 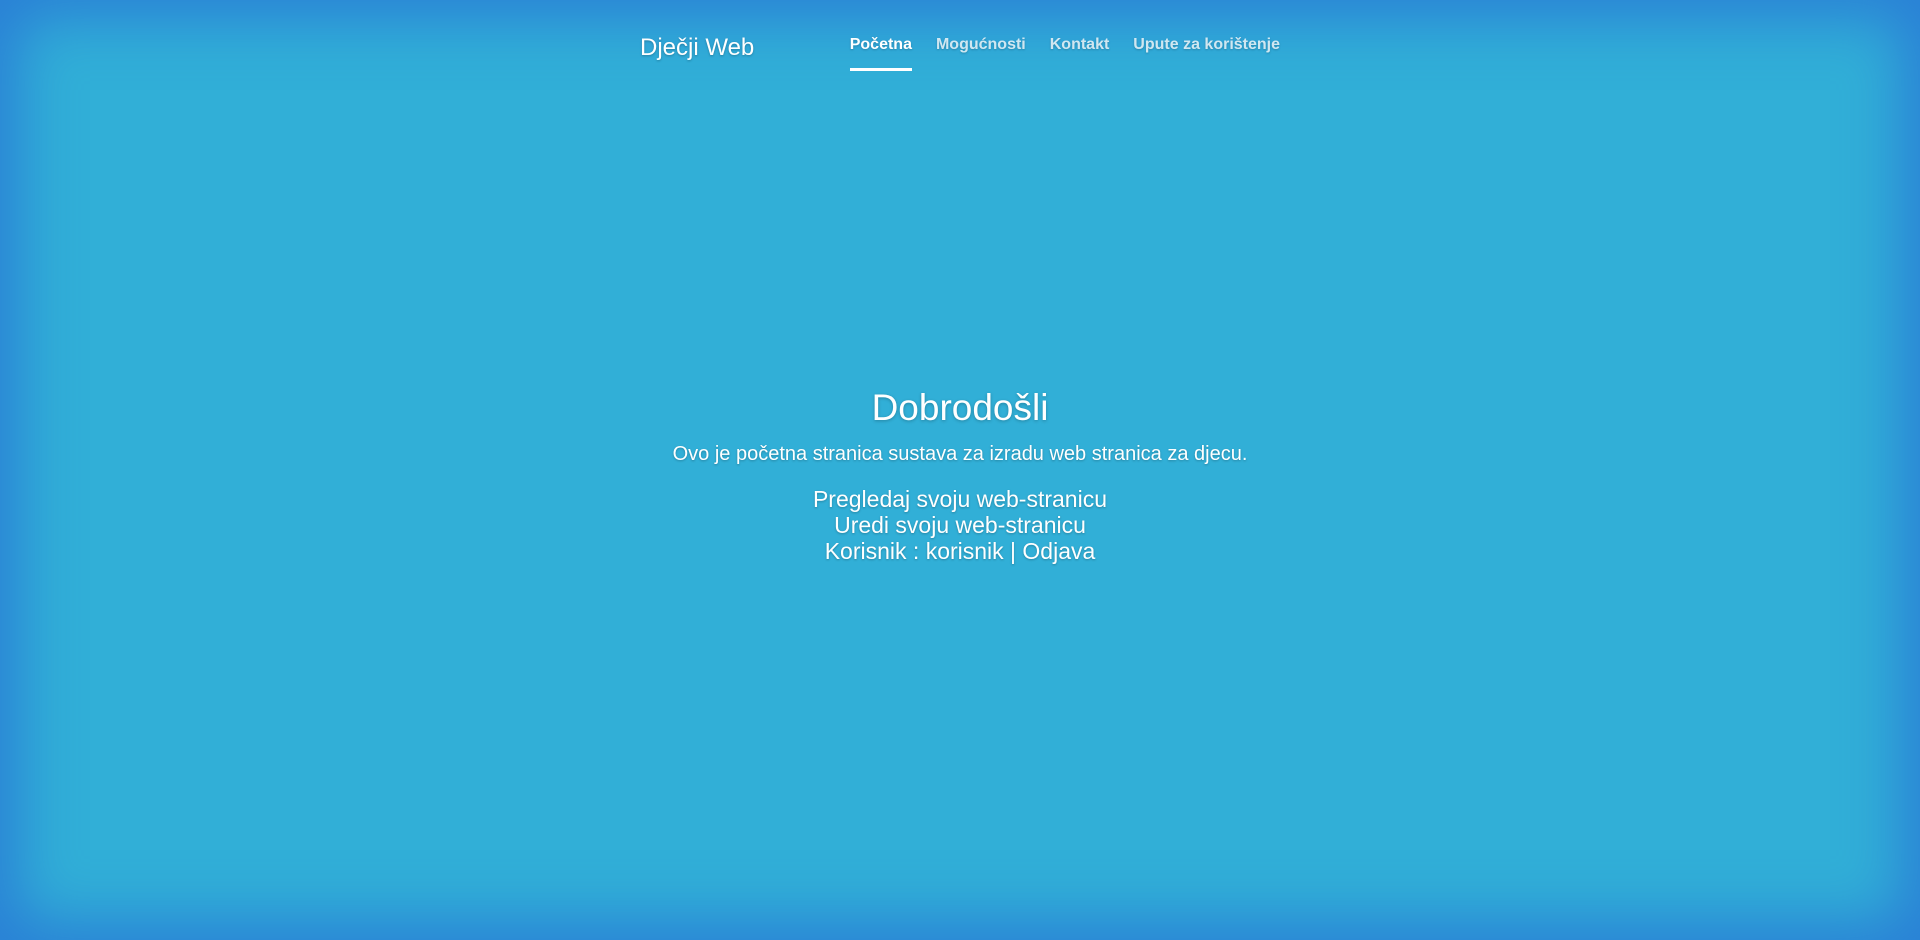 What do you see at coordinates (1206, 53) in the screenshot?
I see `nav-item-upute: Upute za korištenje` at bounding box center [1206, 53].